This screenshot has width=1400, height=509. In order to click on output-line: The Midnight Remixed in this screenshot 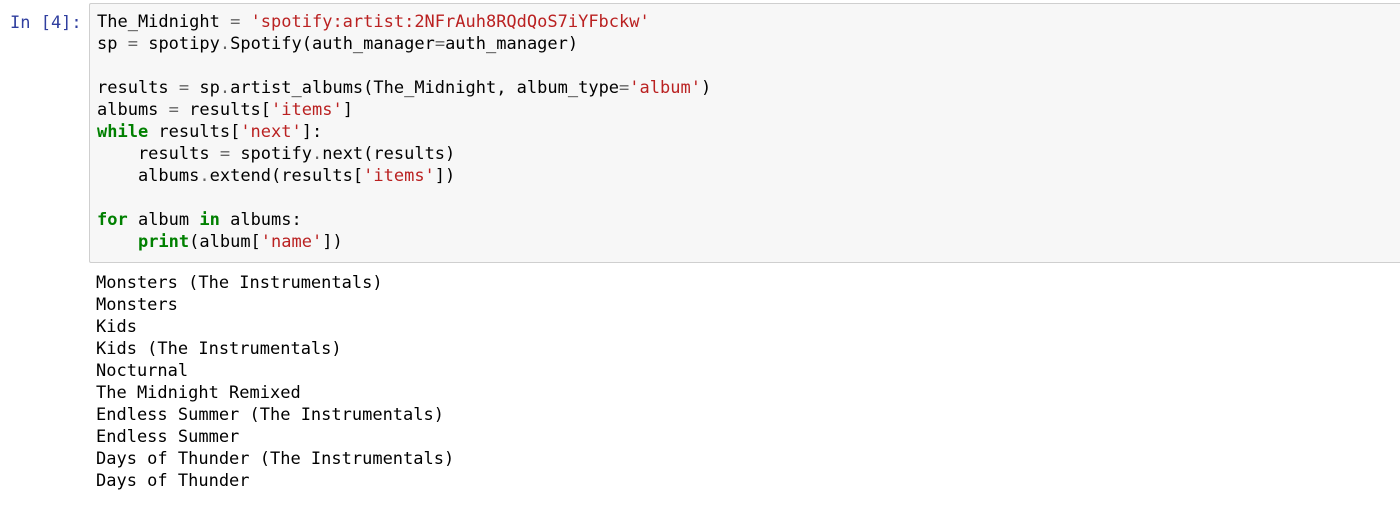, I will do `click(198, 393)`.